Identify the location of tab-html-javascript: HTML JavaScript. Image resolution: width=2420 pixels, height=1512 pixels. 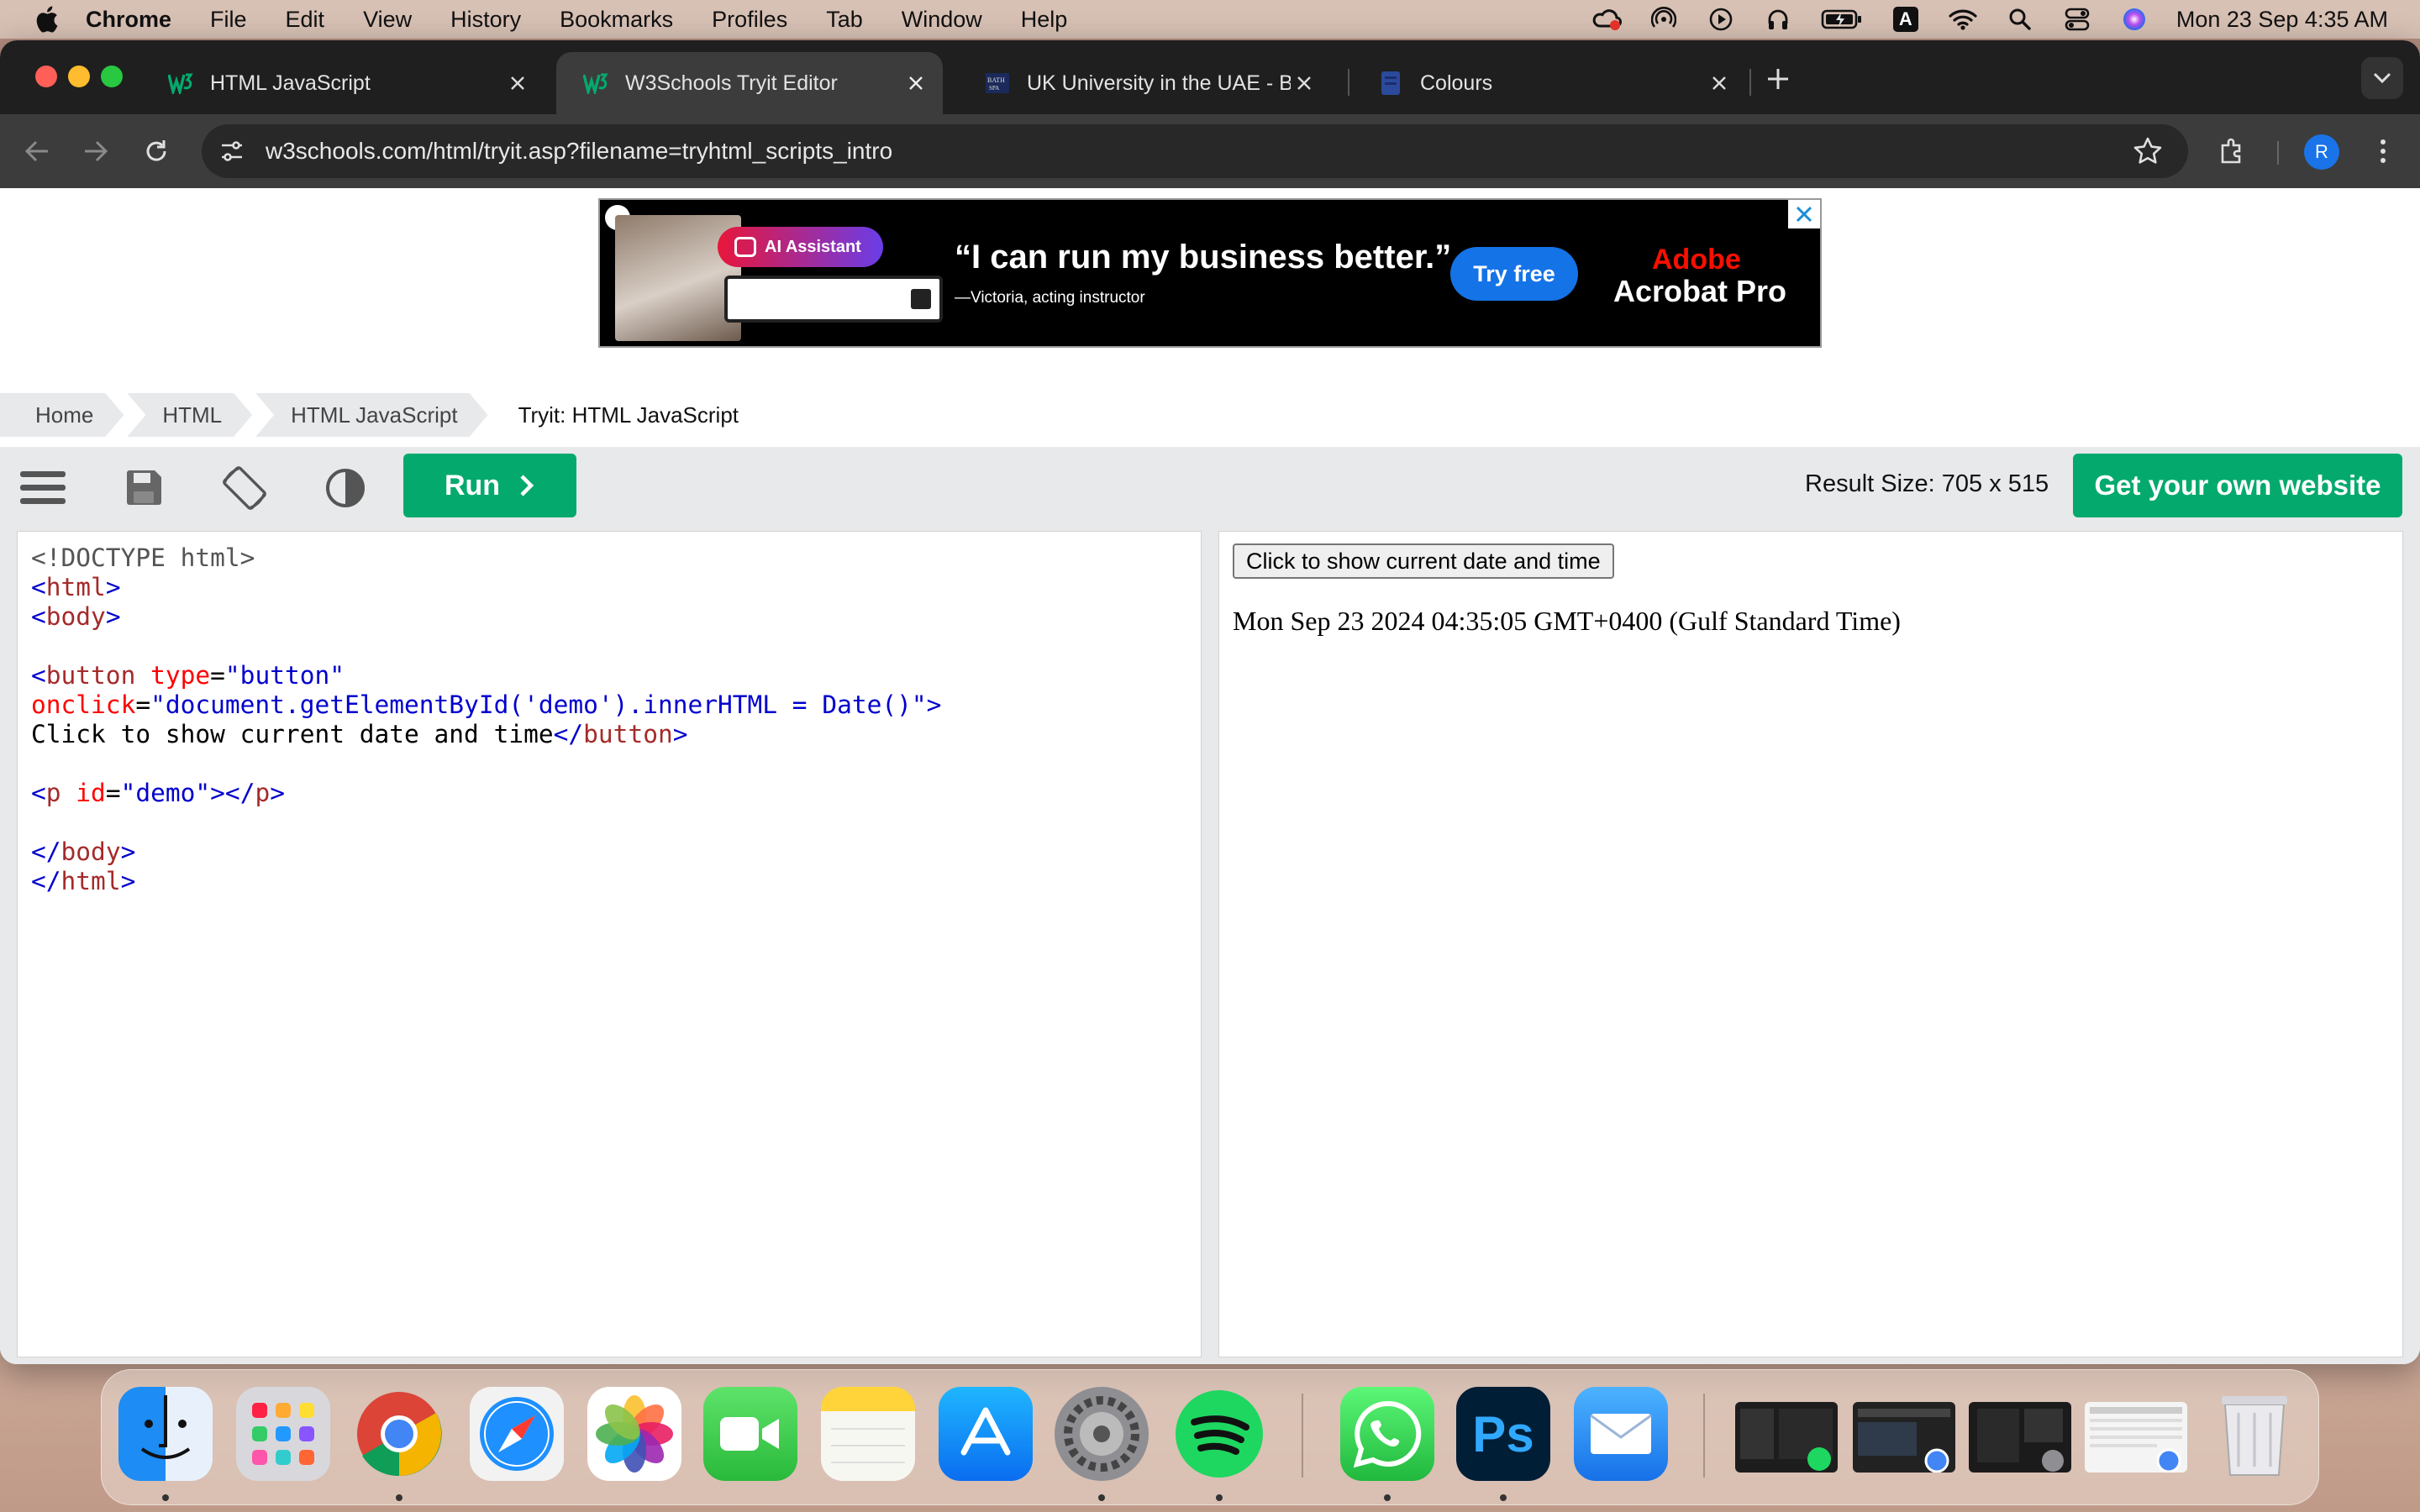
(342, 83).